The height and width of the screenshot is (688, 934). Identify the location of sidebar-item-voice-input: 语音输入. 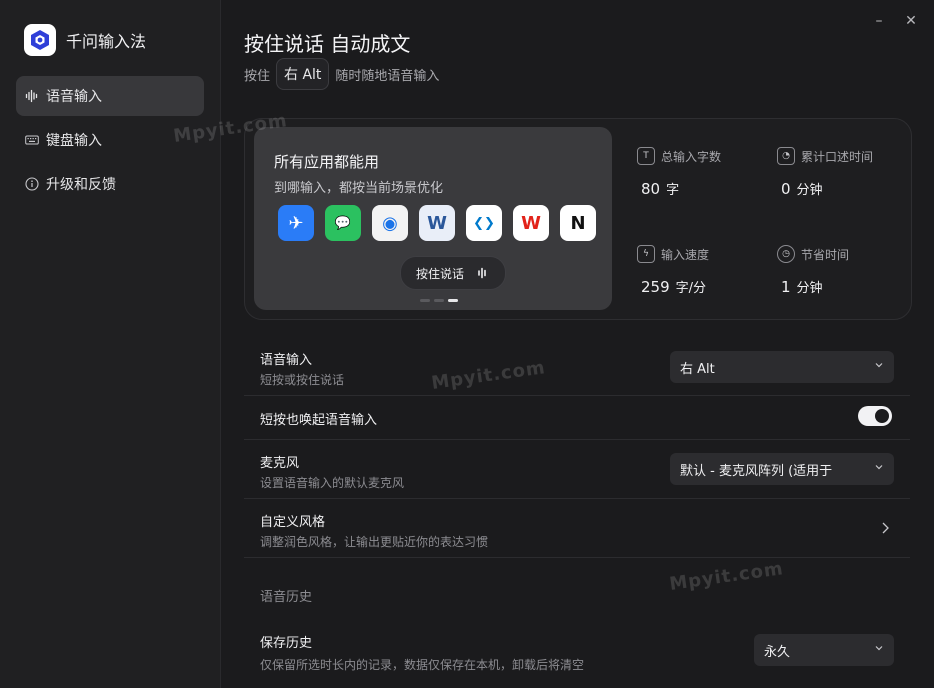
(110, 96).